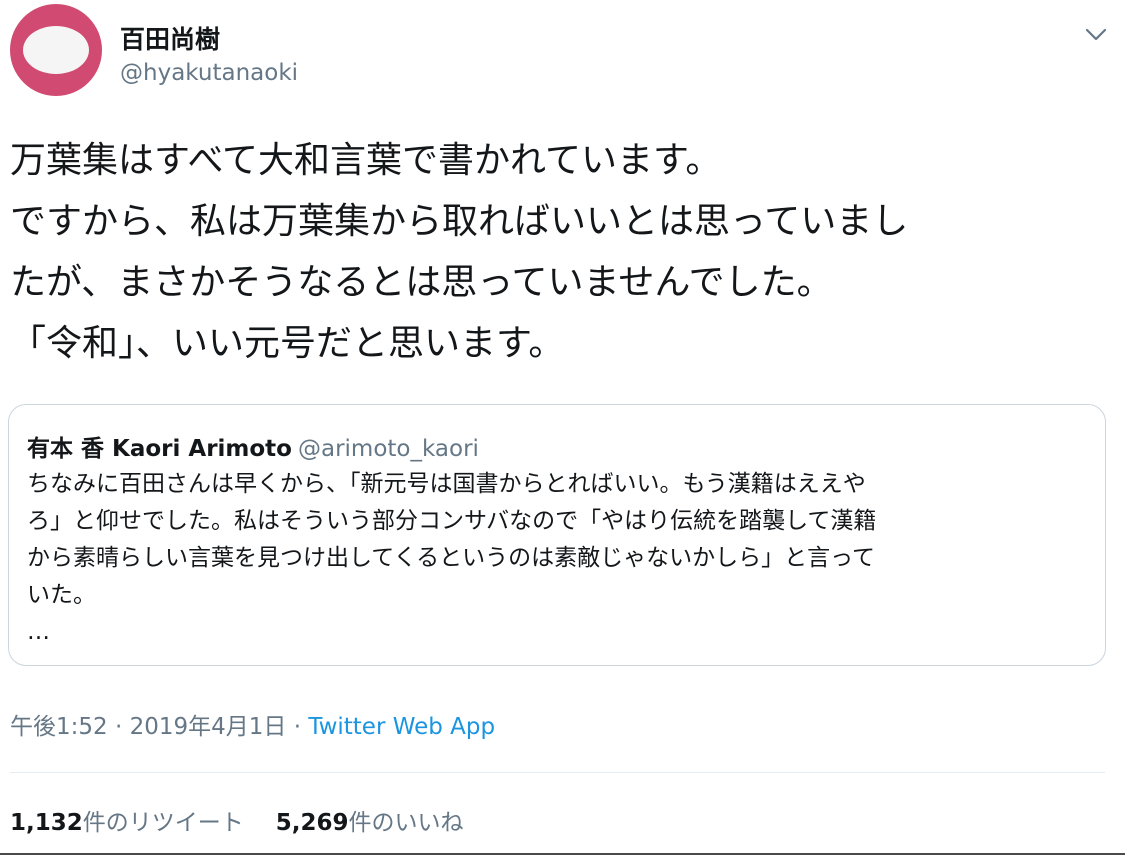 The height and width of the screenshot is (858, 1125). I want to click on tweet-line: たが、まさかそうなるとは思っていませんでした。, so click(421, 282).